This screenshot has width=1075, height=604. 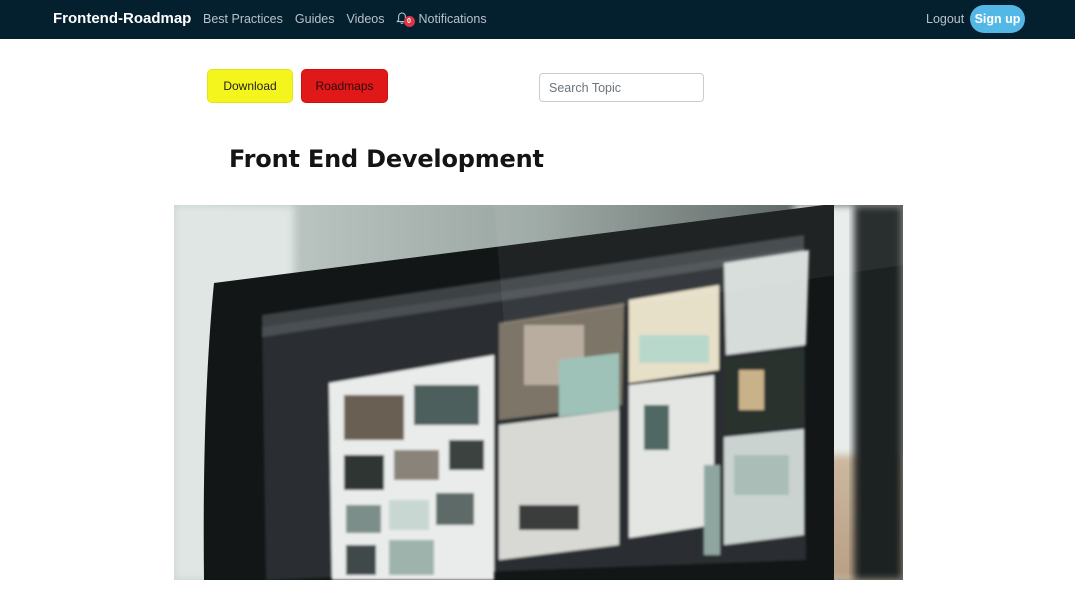 I want to click on nav-link-guides: Guides, so click(x=315, y=19).